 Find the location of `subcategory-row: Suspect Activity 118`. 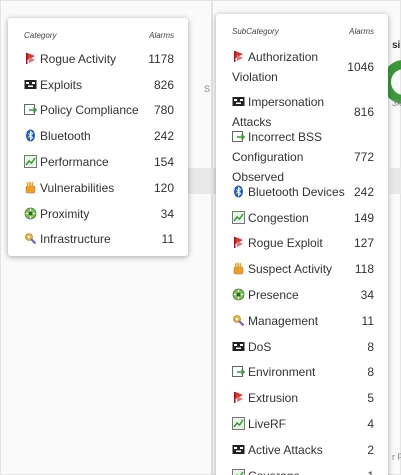

subcategory-row: Suspect Activity 118 is located at coordinates (303, 269).